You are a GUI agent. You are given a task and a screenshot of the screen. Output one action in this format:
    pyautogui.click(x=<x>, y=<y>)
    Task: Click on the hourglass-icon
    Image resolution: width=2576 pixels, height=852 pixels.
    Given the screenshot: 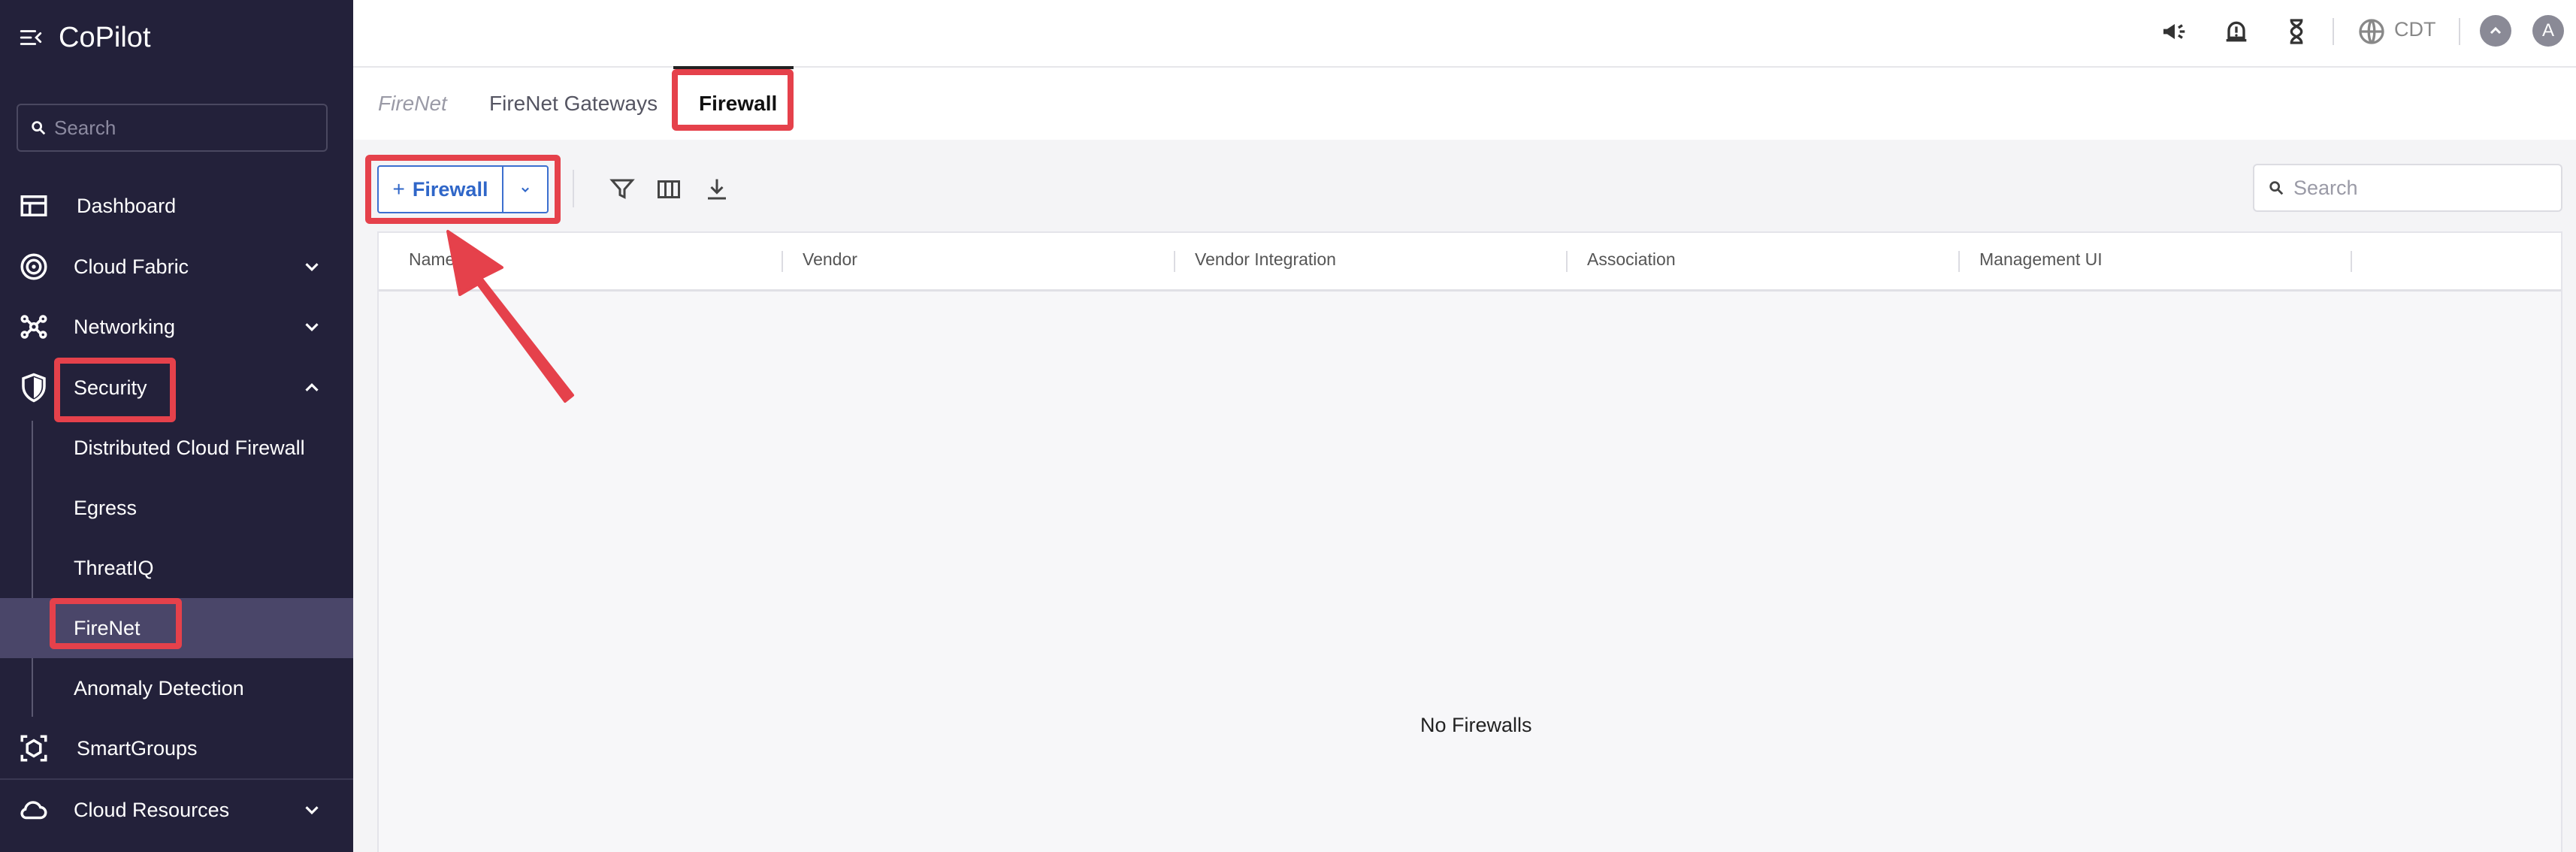 What is the action you would take?
    pyautogui.click(x=2296, y=32)
    